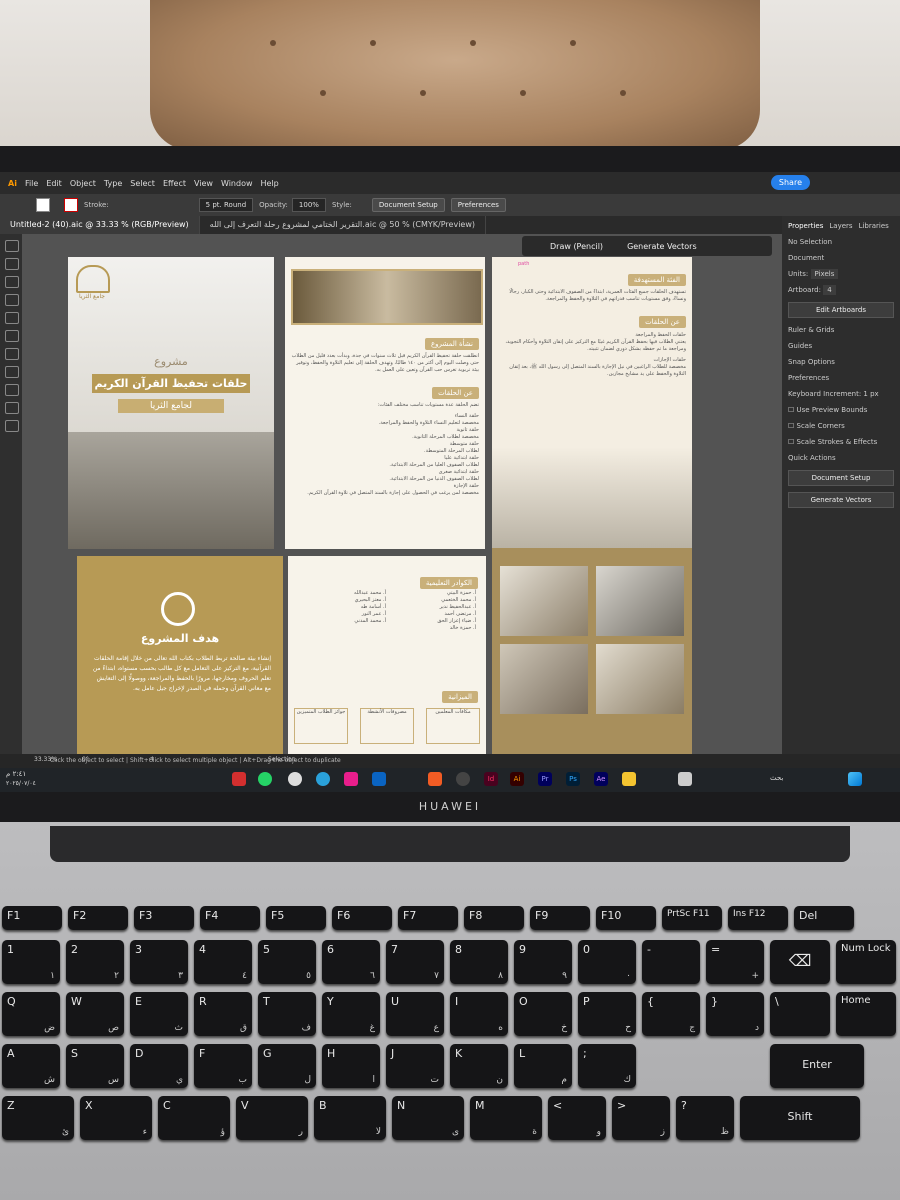 The height and width of the screenshot is (1200, 900). I want to click on preferences-button: Preferences, so click(478, 205).